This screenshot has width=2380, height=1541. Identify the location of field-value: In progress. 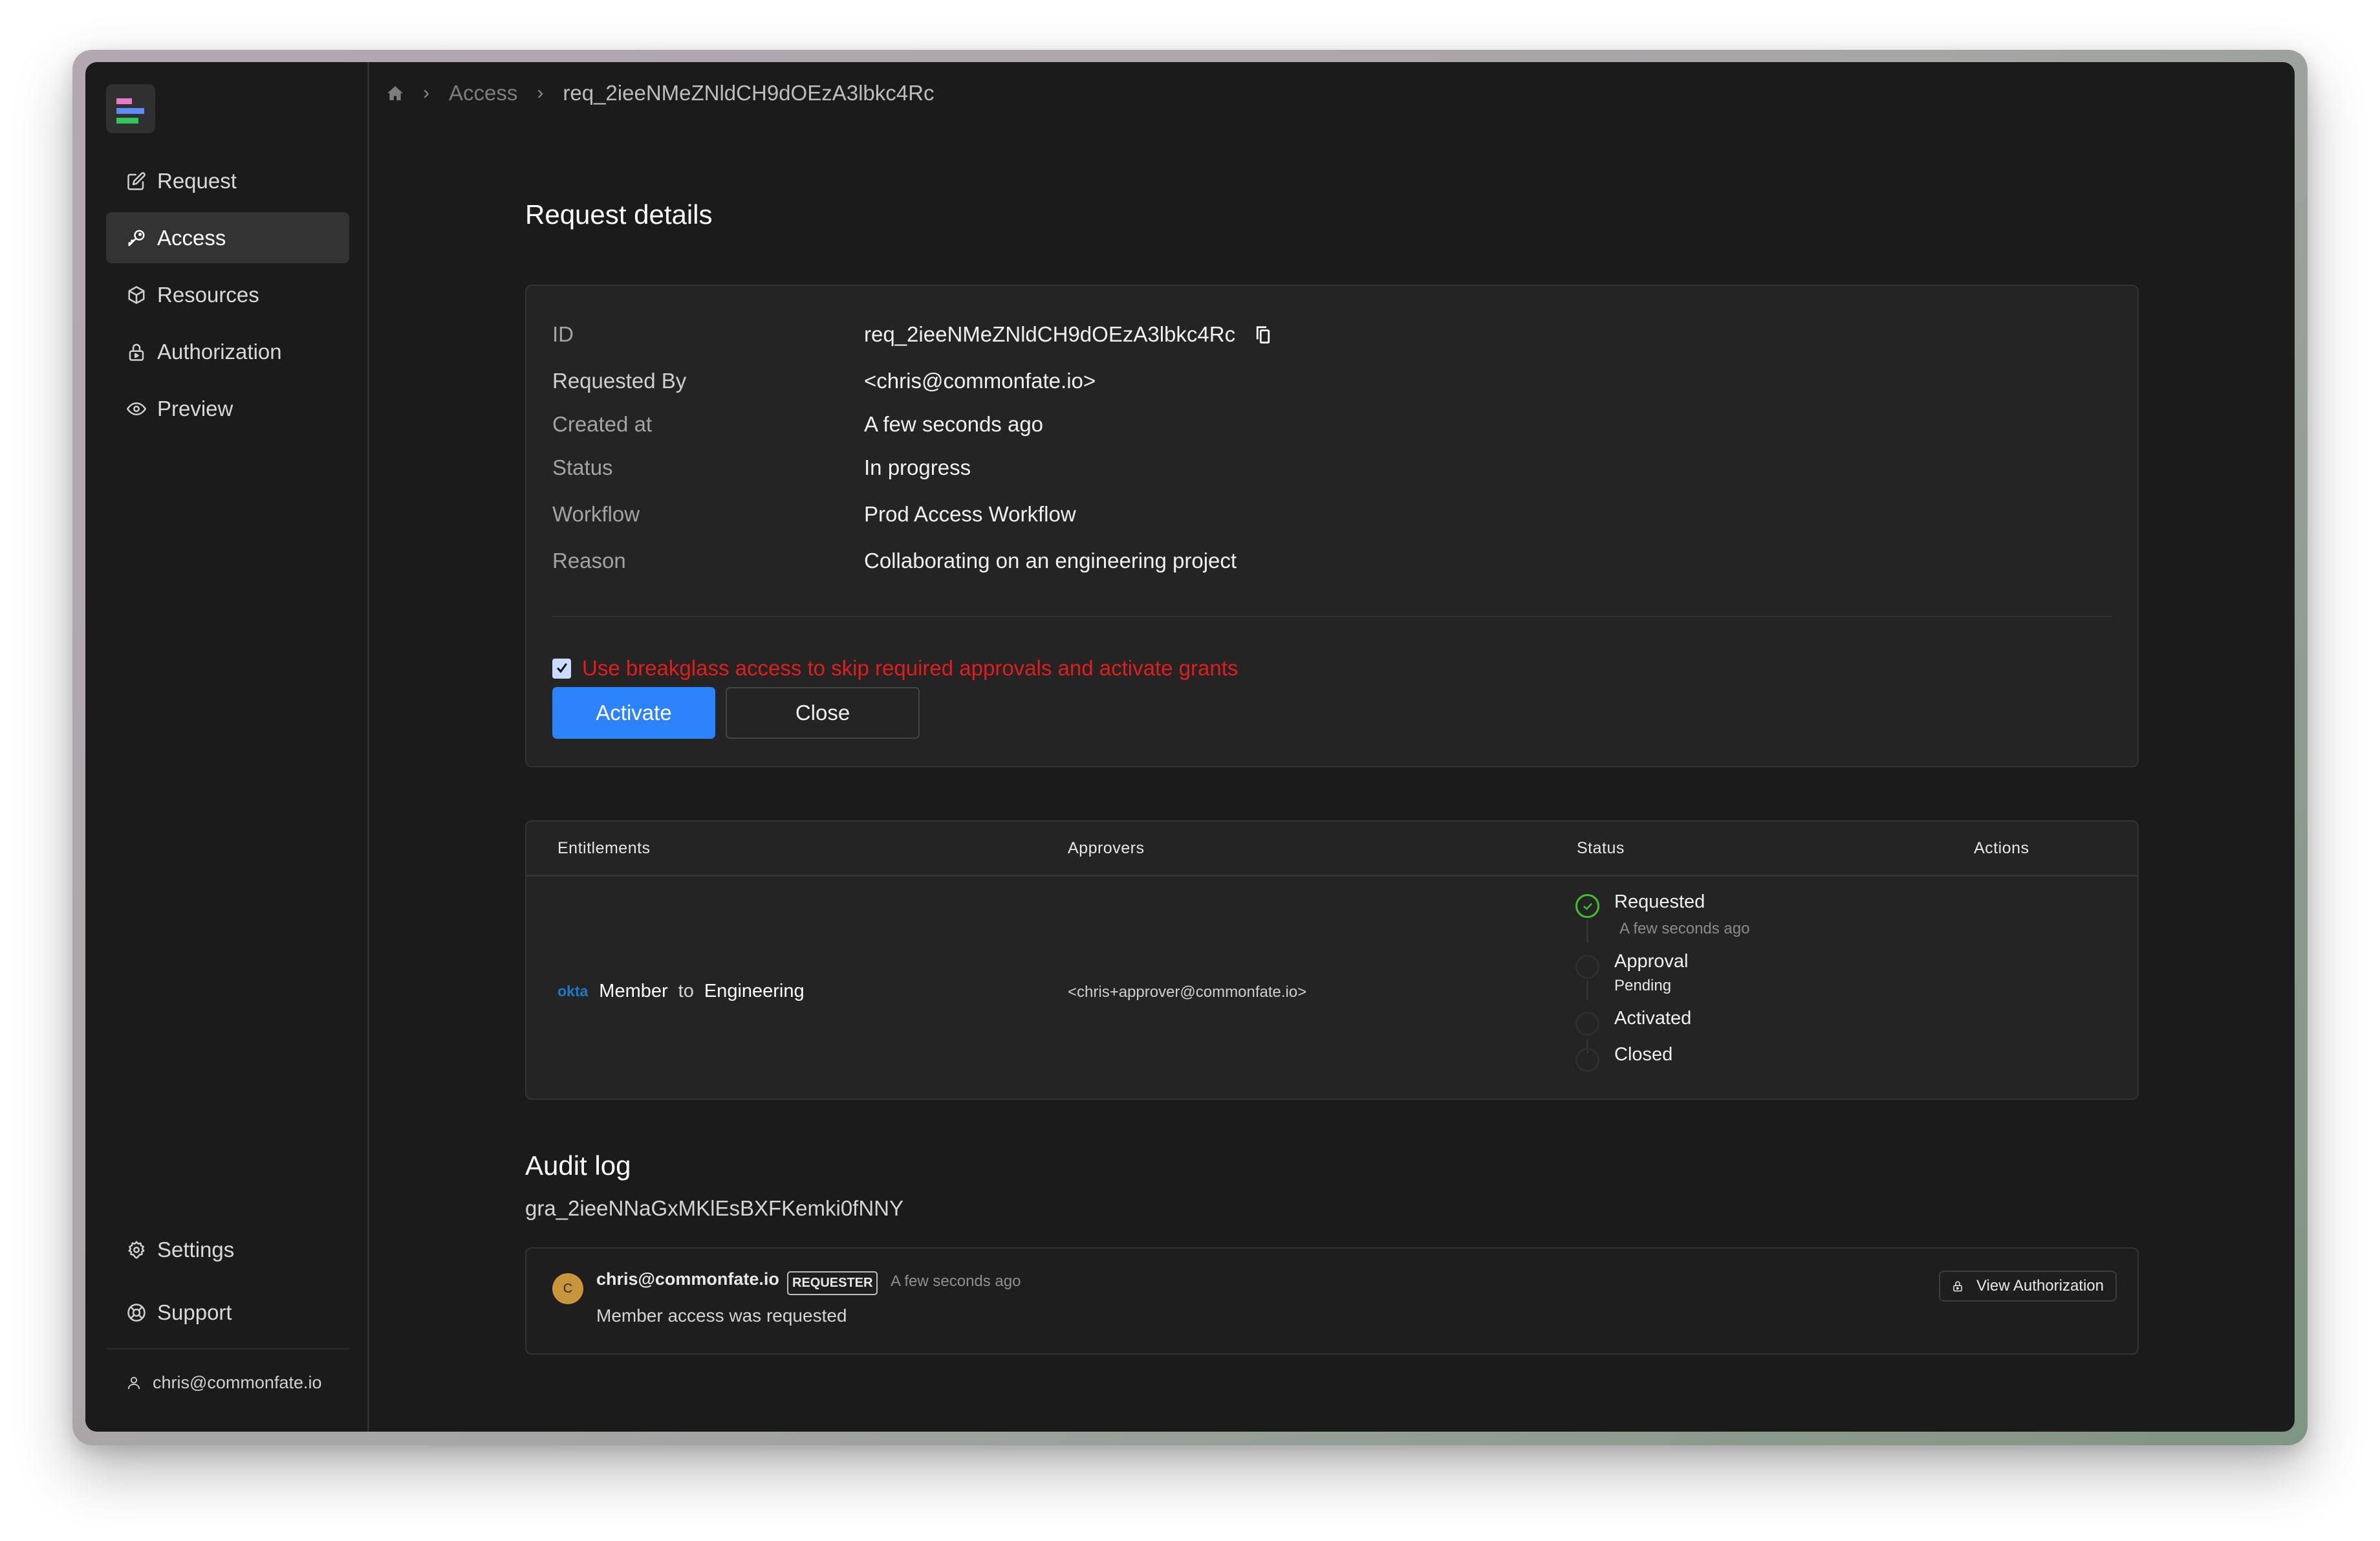
(917, 467).